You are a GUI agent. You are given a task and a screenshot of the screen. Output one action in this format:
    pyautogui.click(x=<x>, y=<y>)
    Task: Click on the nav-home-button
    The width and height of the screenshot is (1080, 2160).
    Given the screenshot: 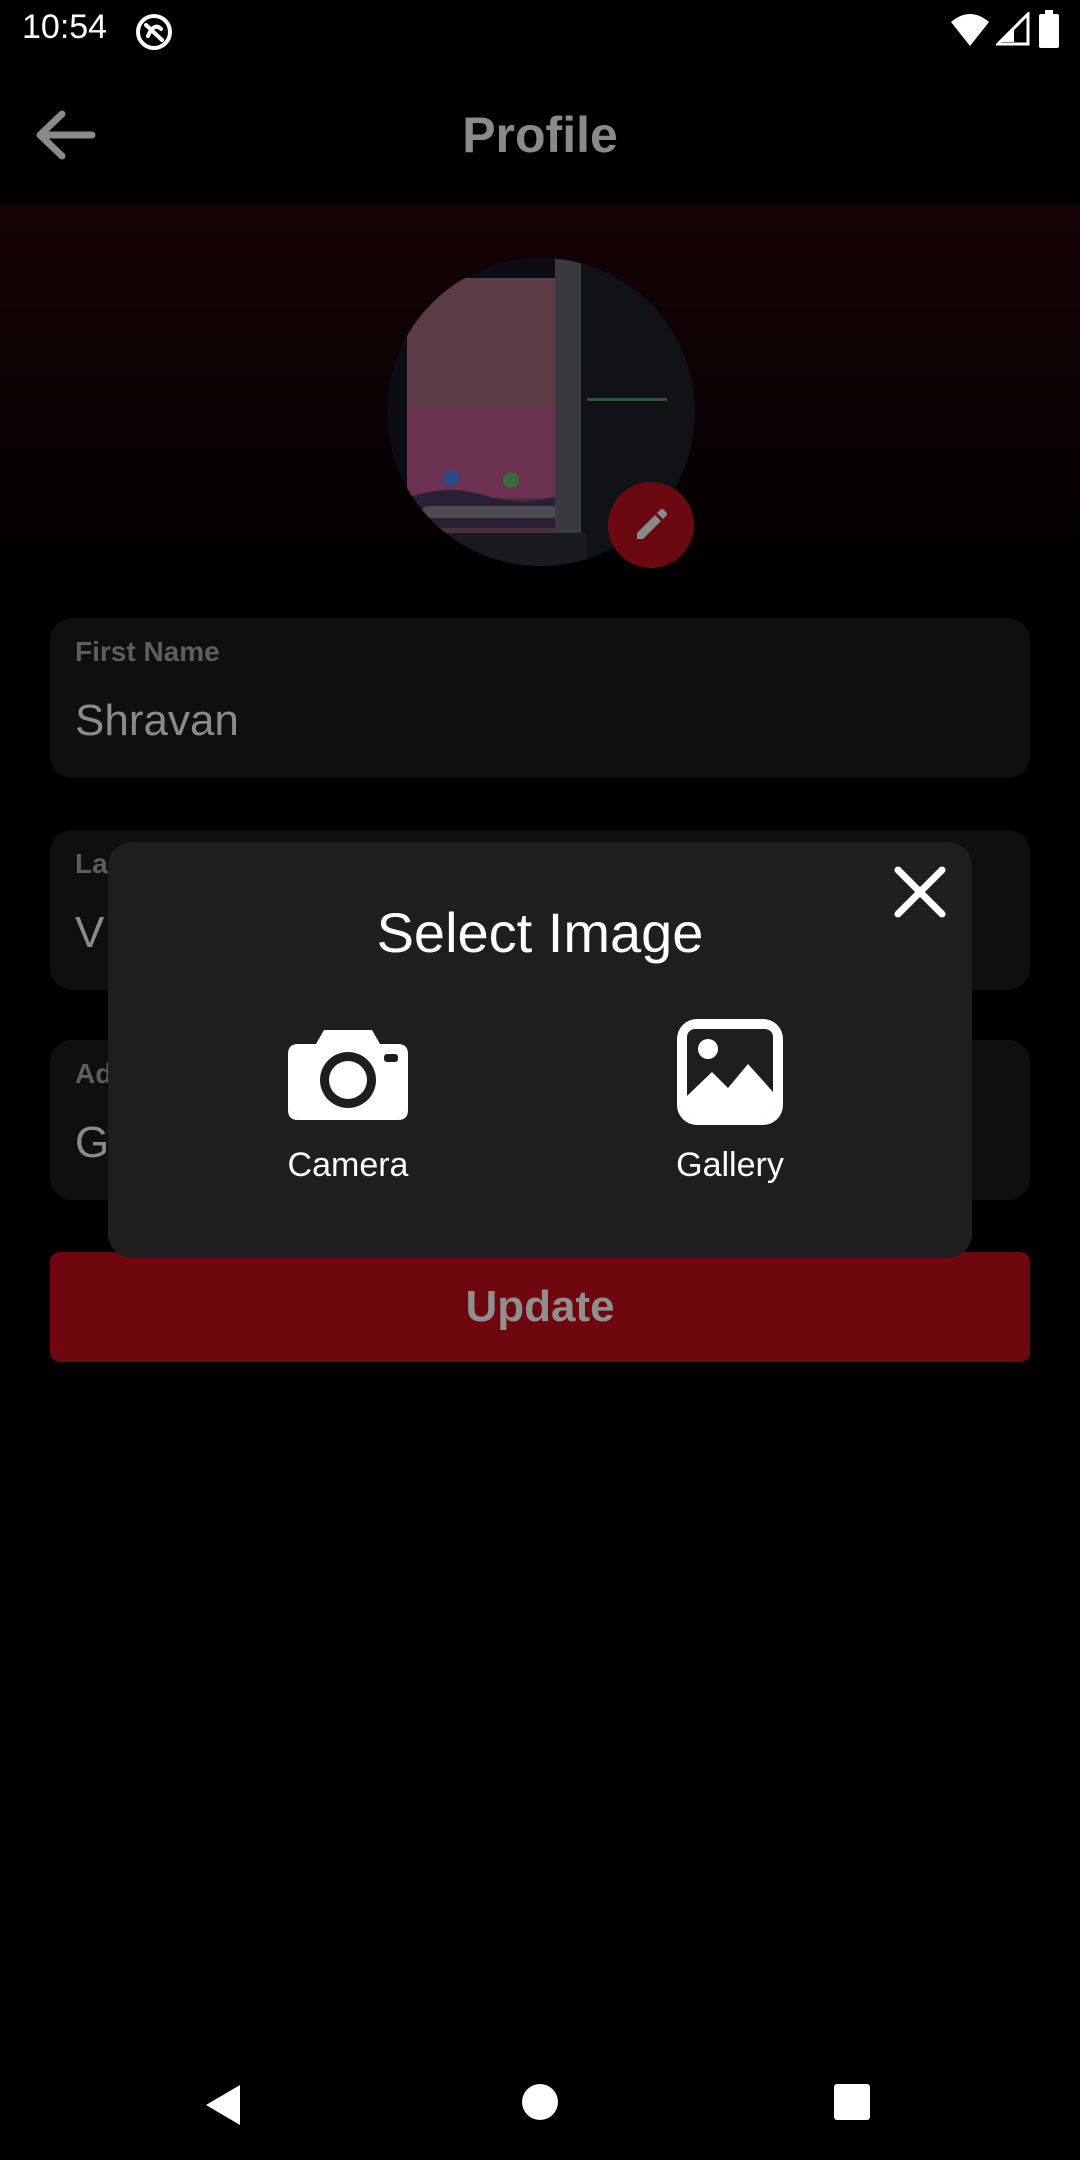 What is the action you would take?
    pyautogui.click(x=540, y=2102)
    